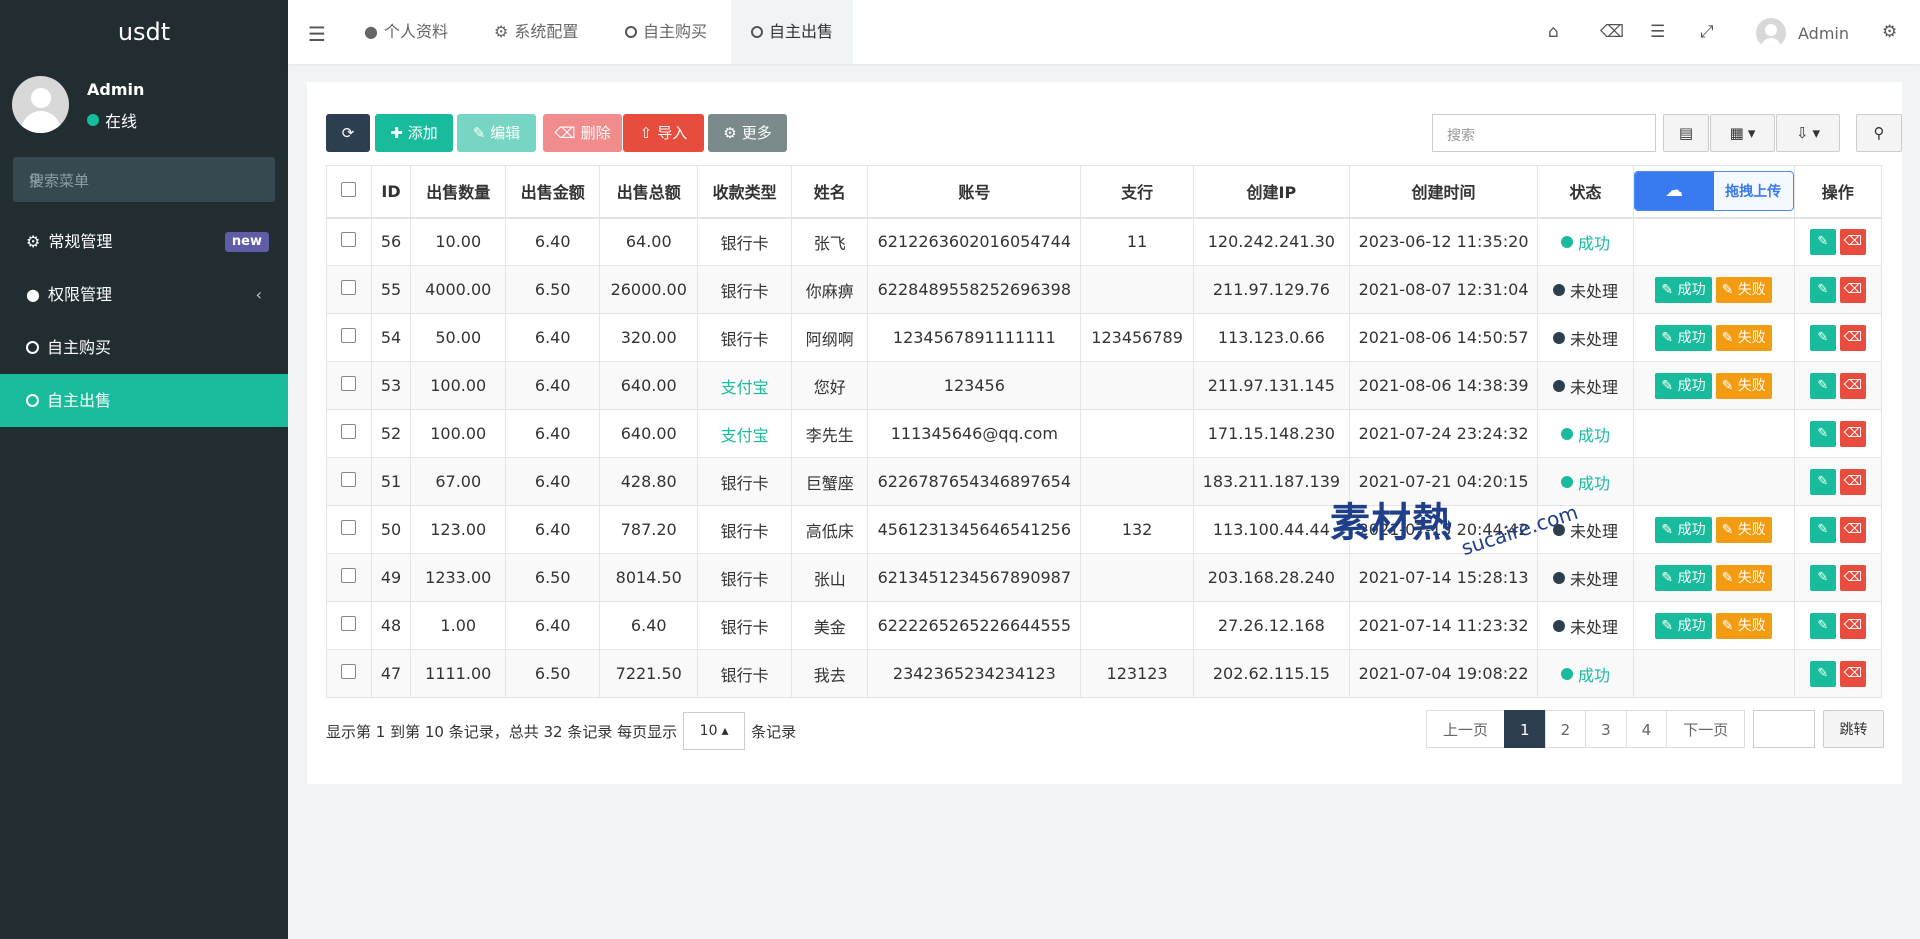  Describe the element at coordinates (1706, 729) in the screenshot. I see `next-page-button: 下一页` at that location.